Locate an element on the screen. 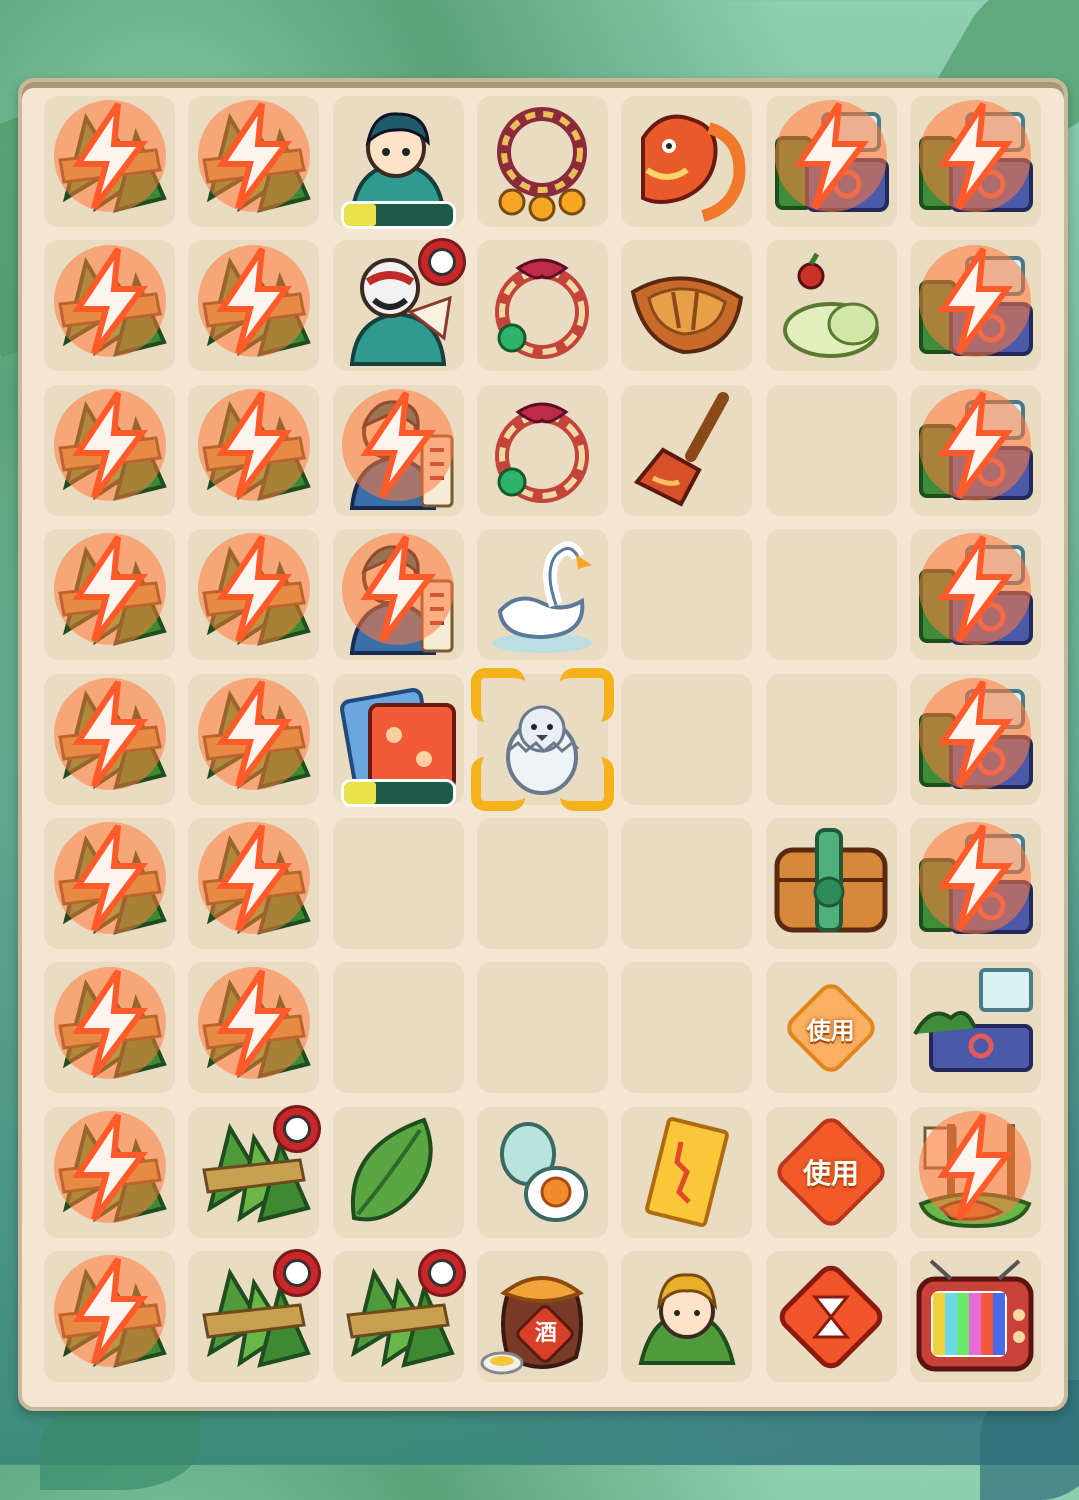 The width and height of the screenshot is (1079, 1500). board-cell-r9-c6 is located at coordinates (831, 1317).